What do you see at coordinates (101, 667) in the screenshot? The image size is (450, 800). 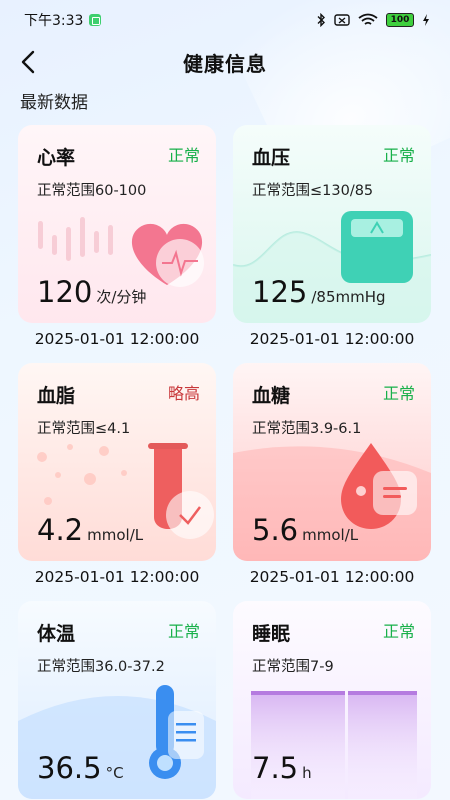 I see `normal-range: 正常范围36.0-37.2` at bounding box center [101, 667].